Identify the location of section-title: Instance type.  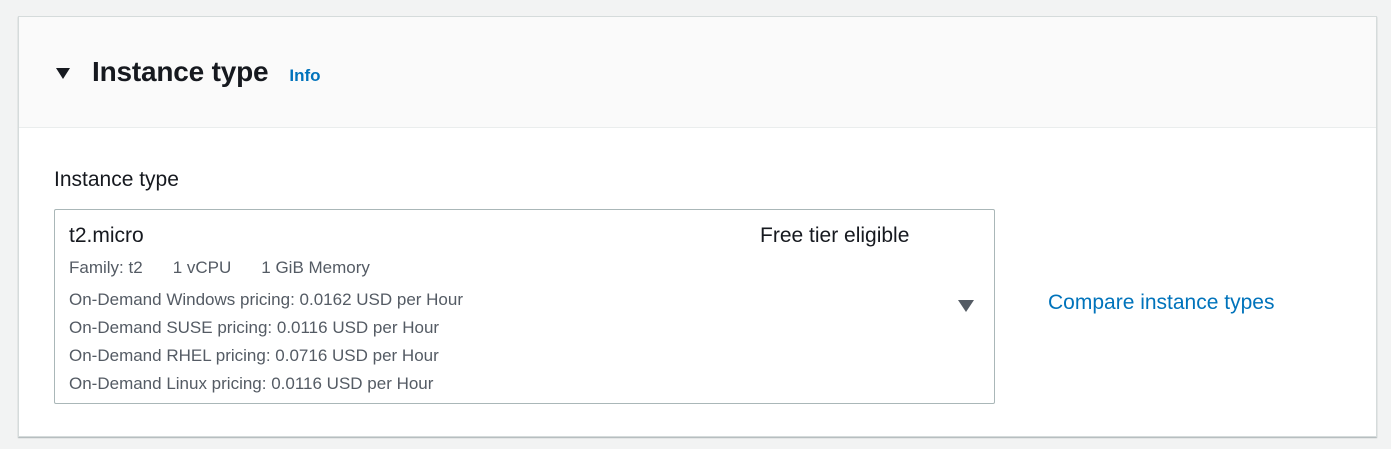
(180, 71).